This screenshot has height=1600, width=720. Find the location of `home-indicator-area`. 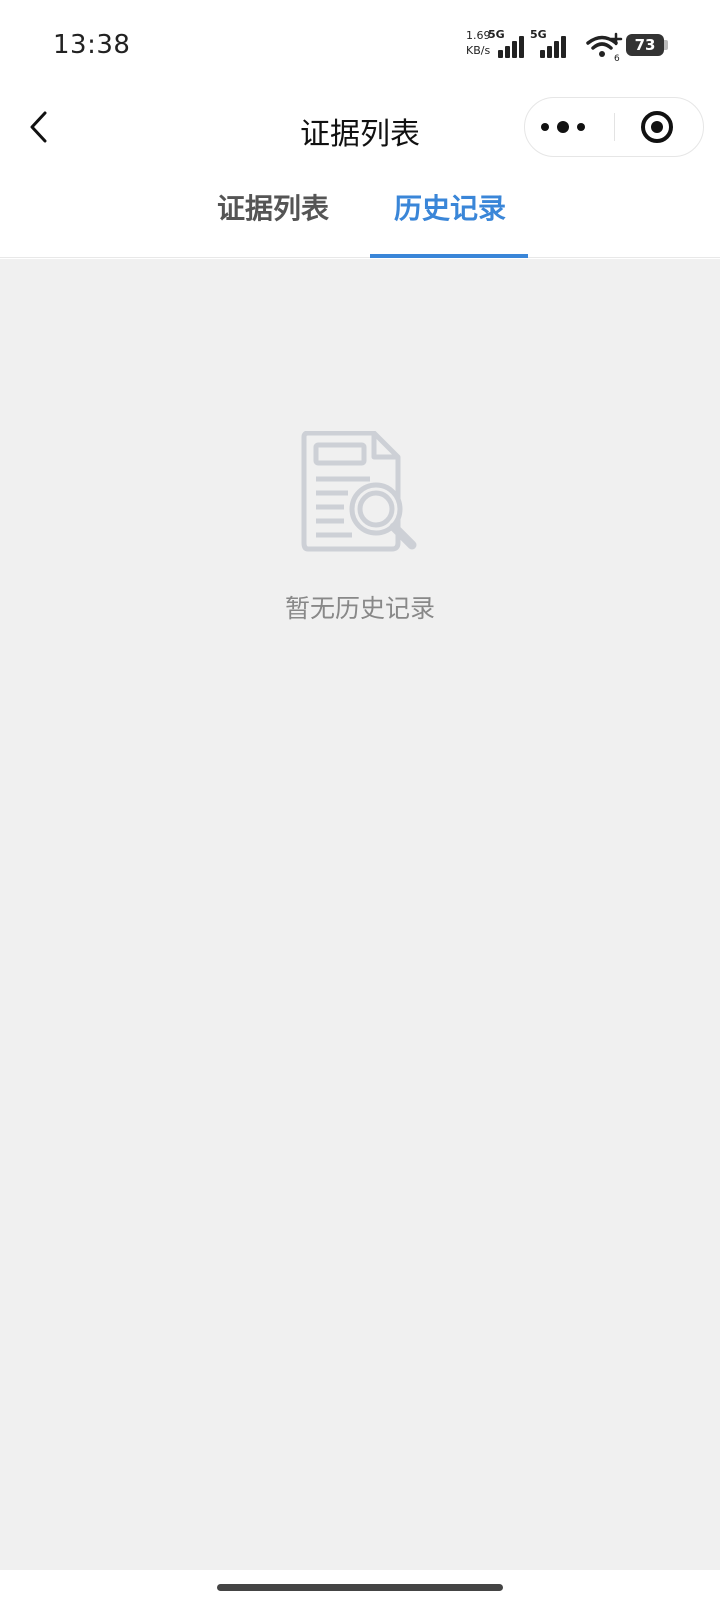

home-indicator-area is located at coordinates (360, 1585).